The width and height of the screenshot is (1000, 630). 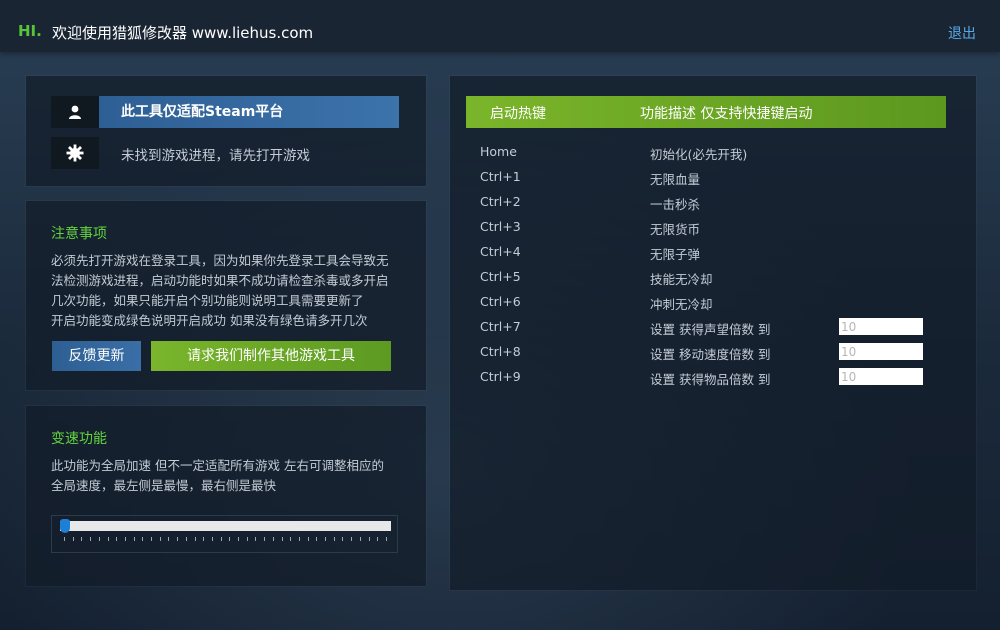 I want to click on hotkey-row: Ctrl+4 无限子弹, so click(x=710, y=256).